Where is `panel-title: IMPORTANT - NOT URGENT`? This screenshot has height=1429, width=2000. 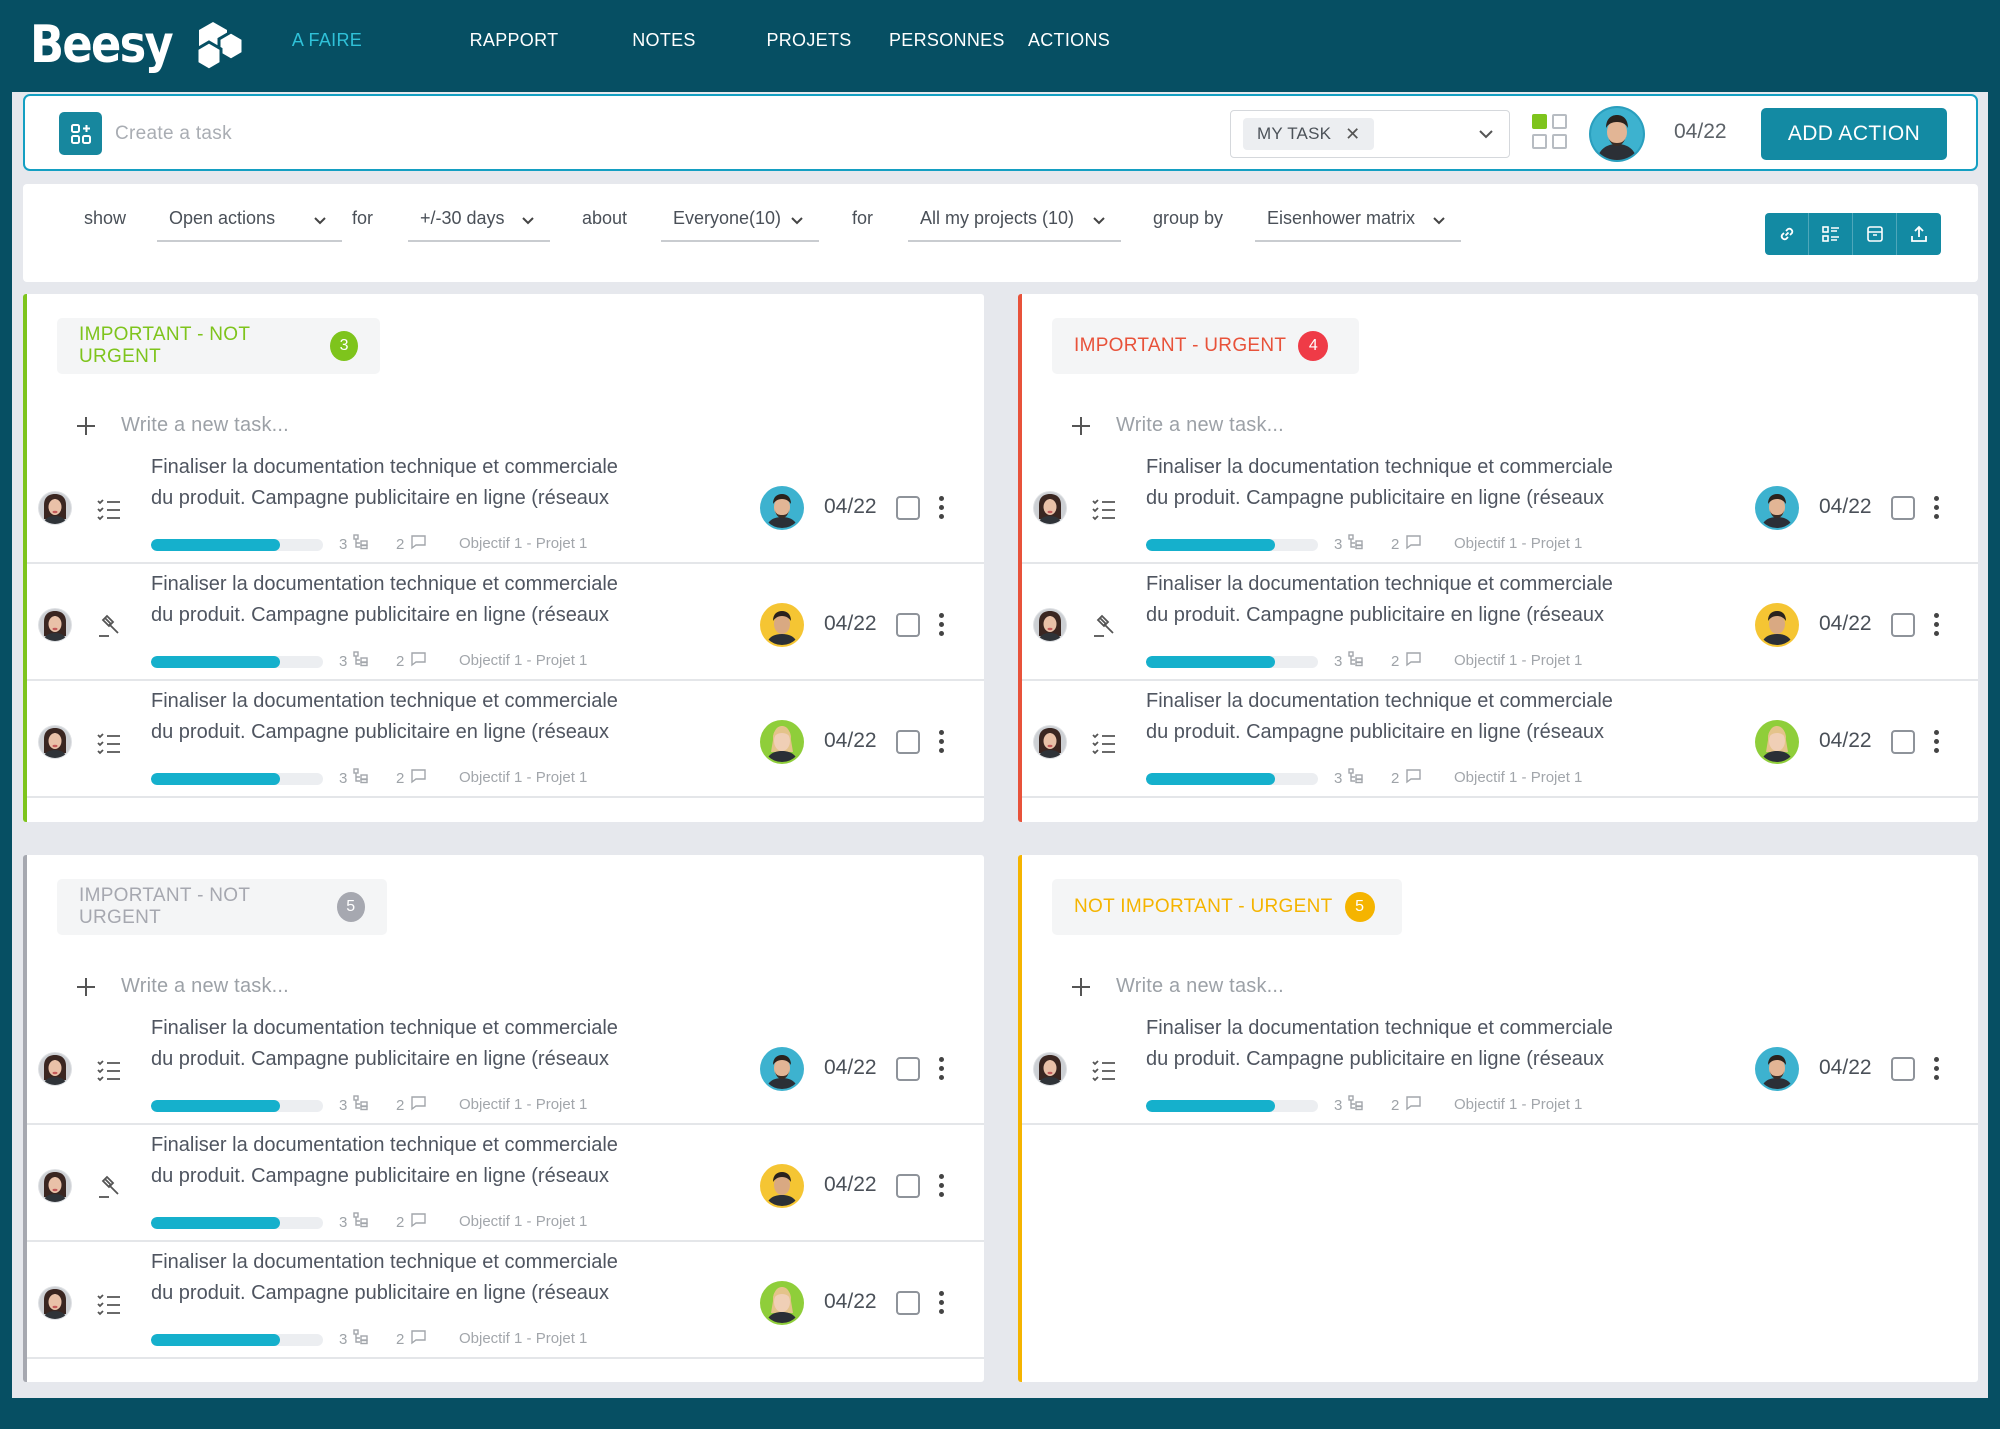 panel-title: IMPORTANT - NOT URGENT is located at coordinates (164, 345).